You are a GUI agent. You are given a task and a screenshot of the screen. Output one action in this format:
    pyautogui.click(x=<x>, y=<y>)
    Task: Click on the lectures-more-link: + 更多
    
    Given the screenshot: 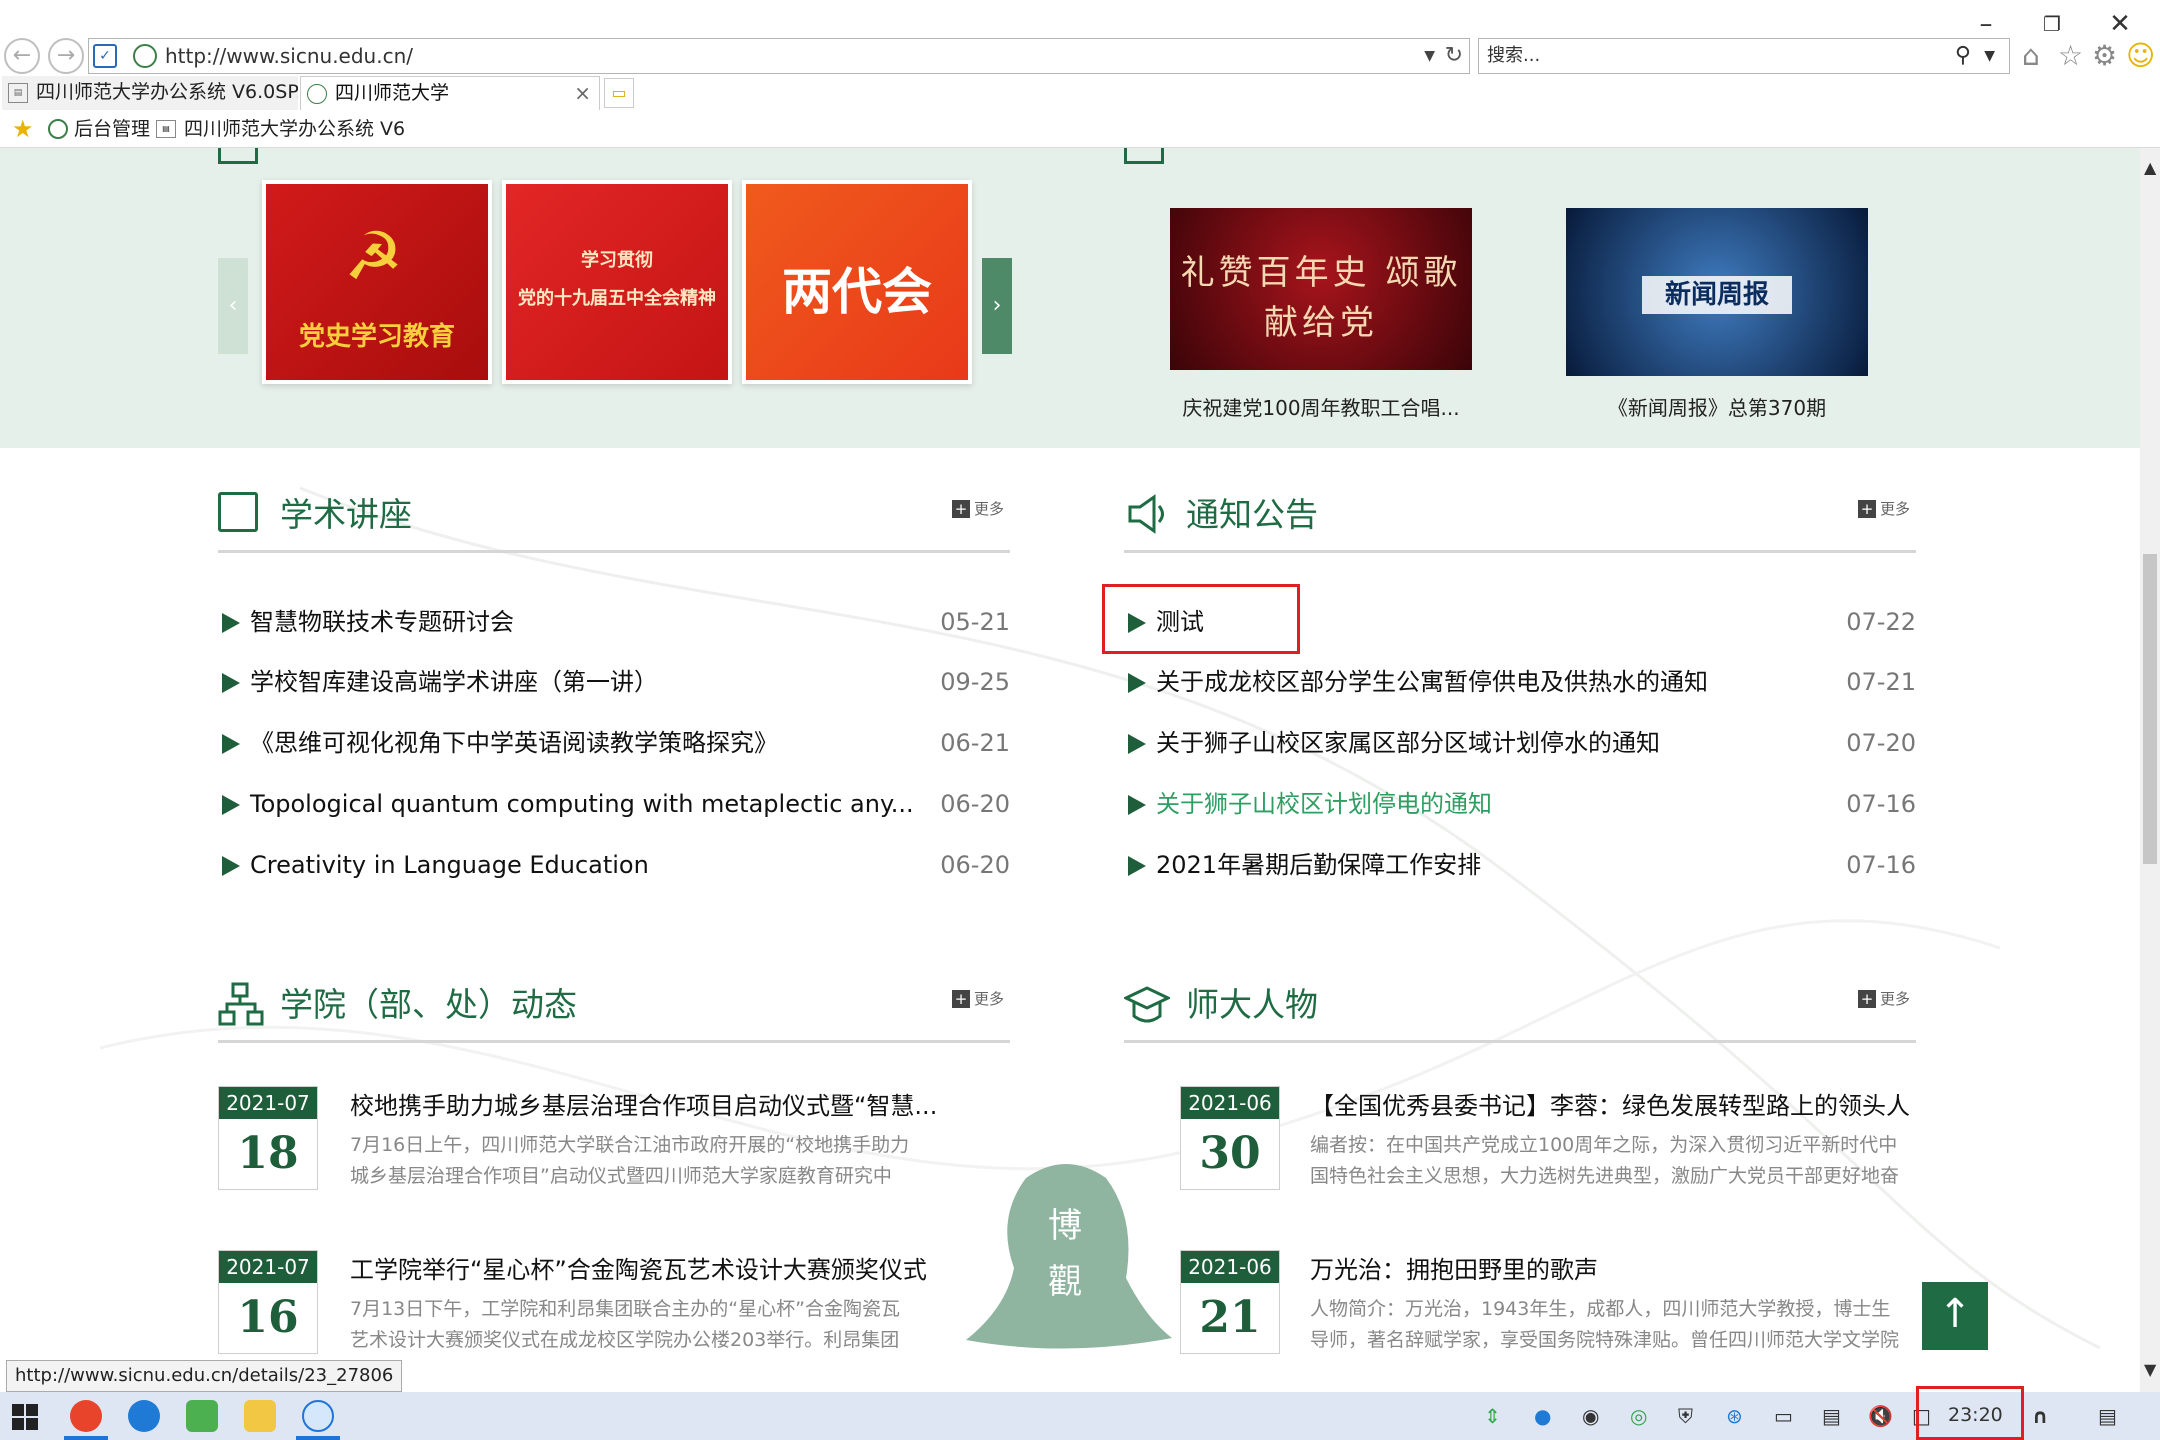 What is the action you would take?
    pyautogui.click(x=978, y=508)
    